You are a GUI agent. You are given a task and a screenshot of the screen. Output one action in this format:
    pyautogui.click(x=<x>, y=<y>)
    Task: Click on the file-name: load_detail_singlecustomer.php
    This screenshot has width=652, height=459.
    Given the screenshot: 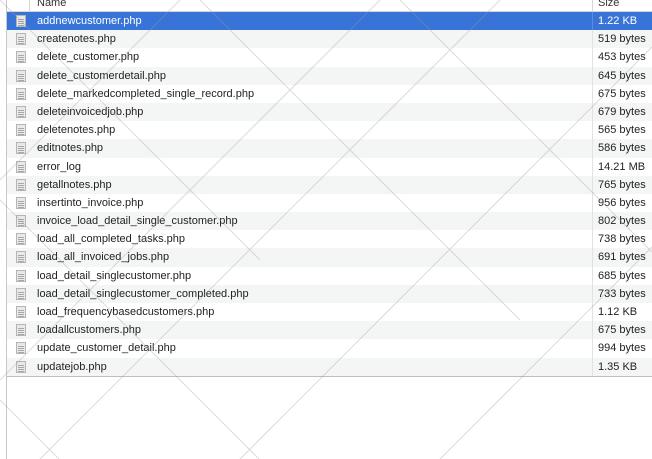 What is the action you would take?
    pyautogui.click(x=114, y=275)
    